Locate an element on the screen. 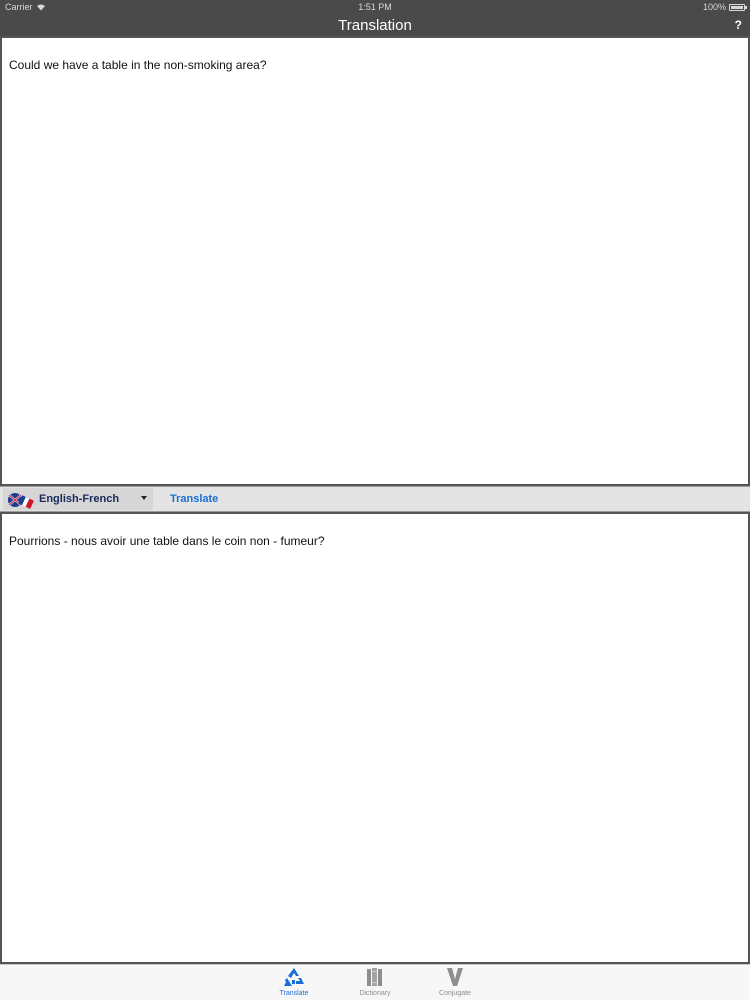 The width and height of the screenshot is (750, 1000). language-pair-label: English-French is located at coordinates (79, 499).